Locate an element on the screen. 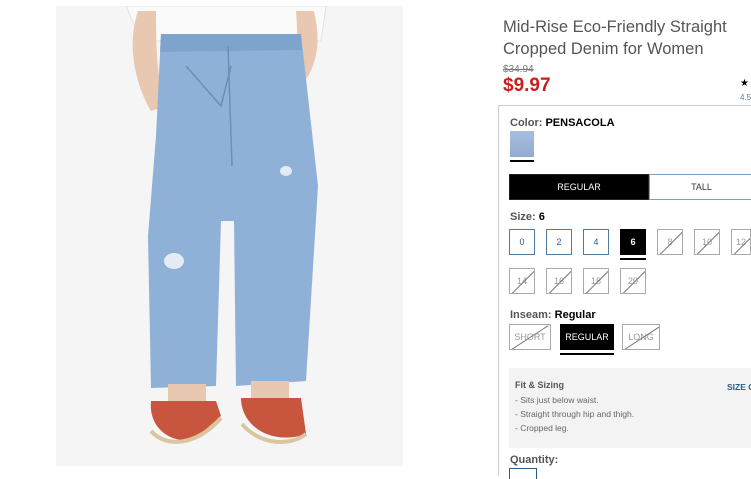 The width and height of the screenshot is (751, 479). inseam-long: LONG is located at coordinates (641, 337).